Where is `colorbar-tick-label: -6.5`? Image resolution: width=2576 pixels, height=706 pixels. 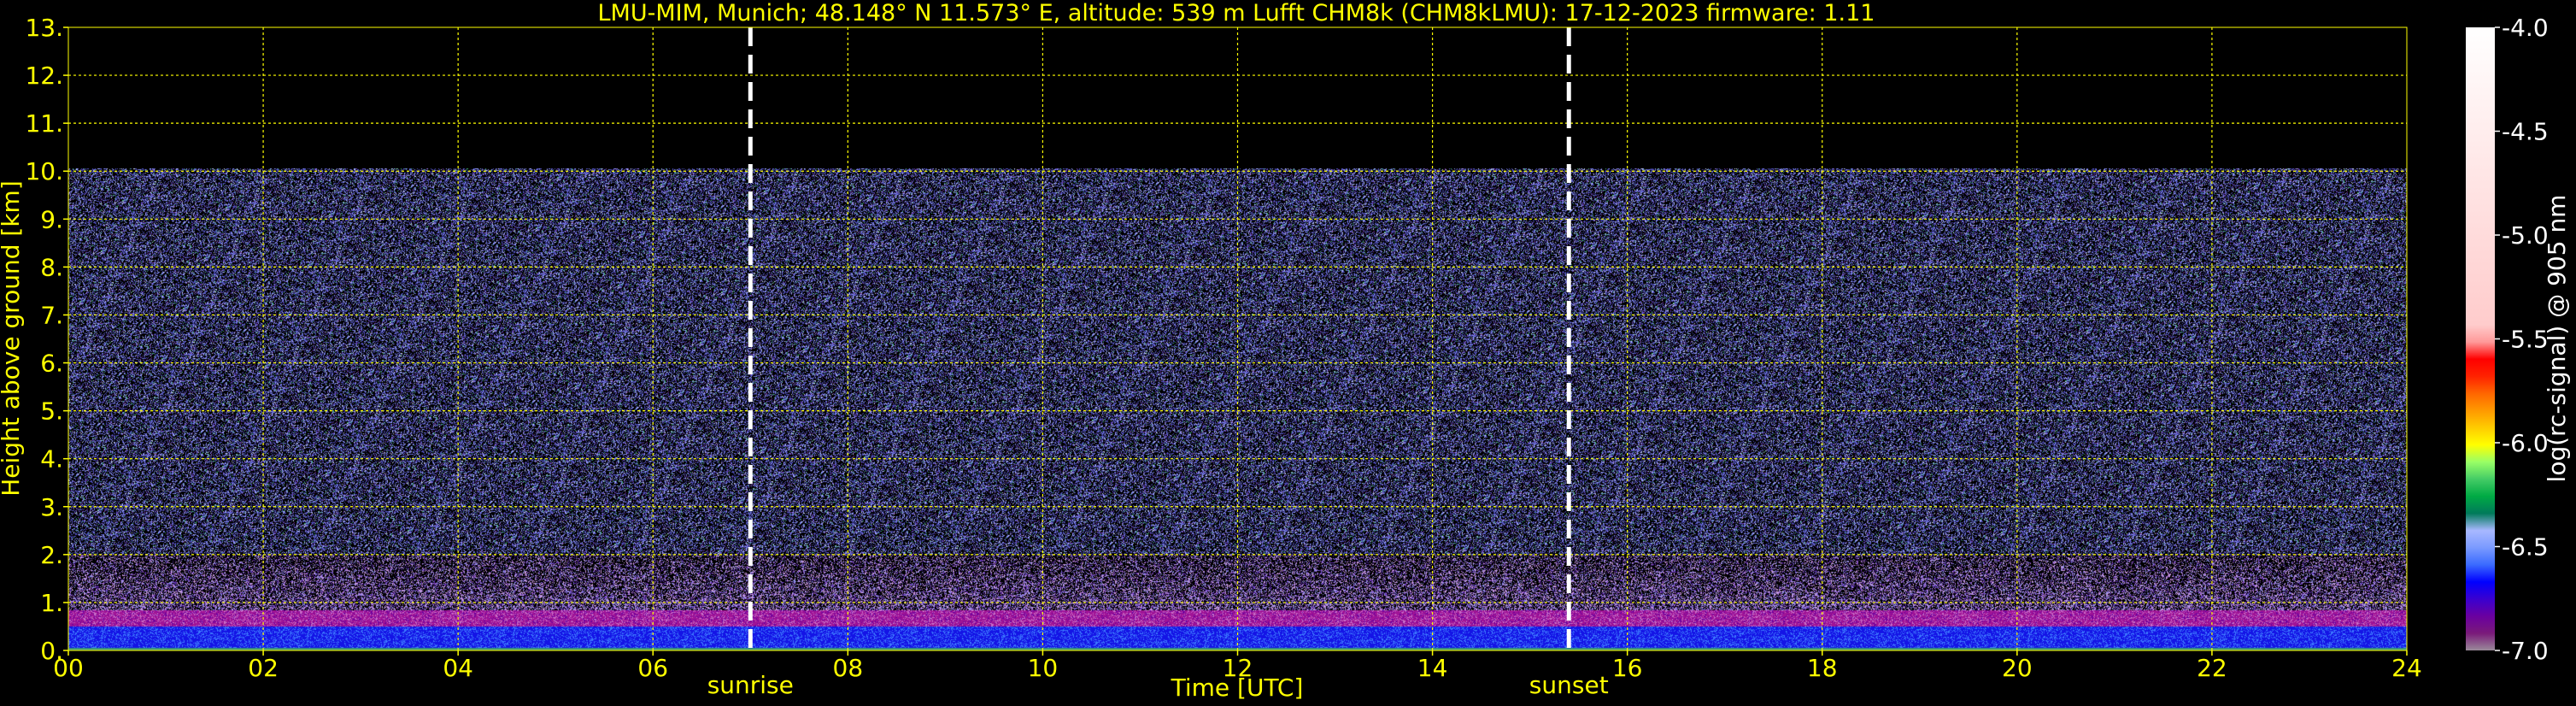
colorbar-tick-label: -6.5 is located at coordinates (2525, 547).